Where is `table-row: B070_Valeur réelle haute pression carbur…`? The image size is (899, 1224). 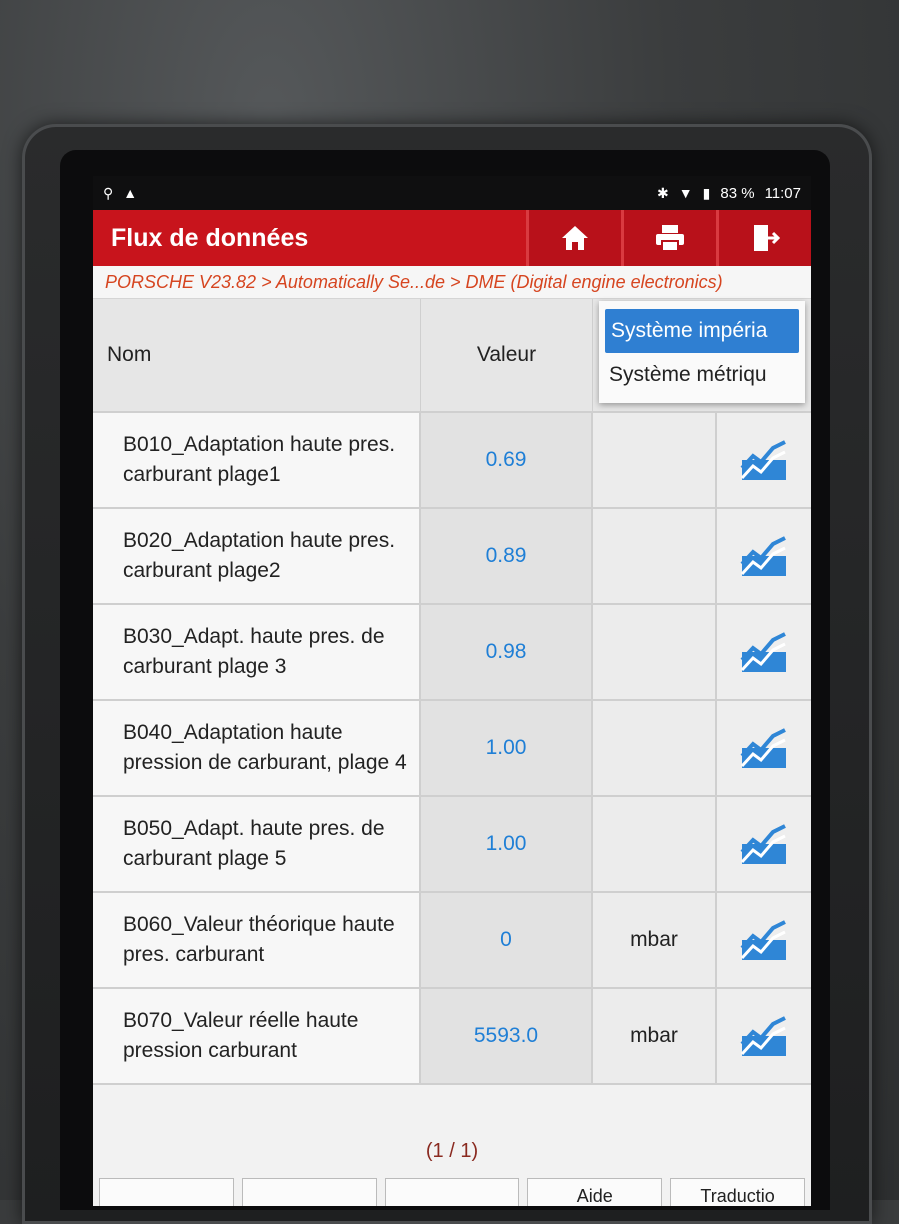
table-row: B070_Valeur réelle haute pression carbur… is located at coordinates (452, 1037).